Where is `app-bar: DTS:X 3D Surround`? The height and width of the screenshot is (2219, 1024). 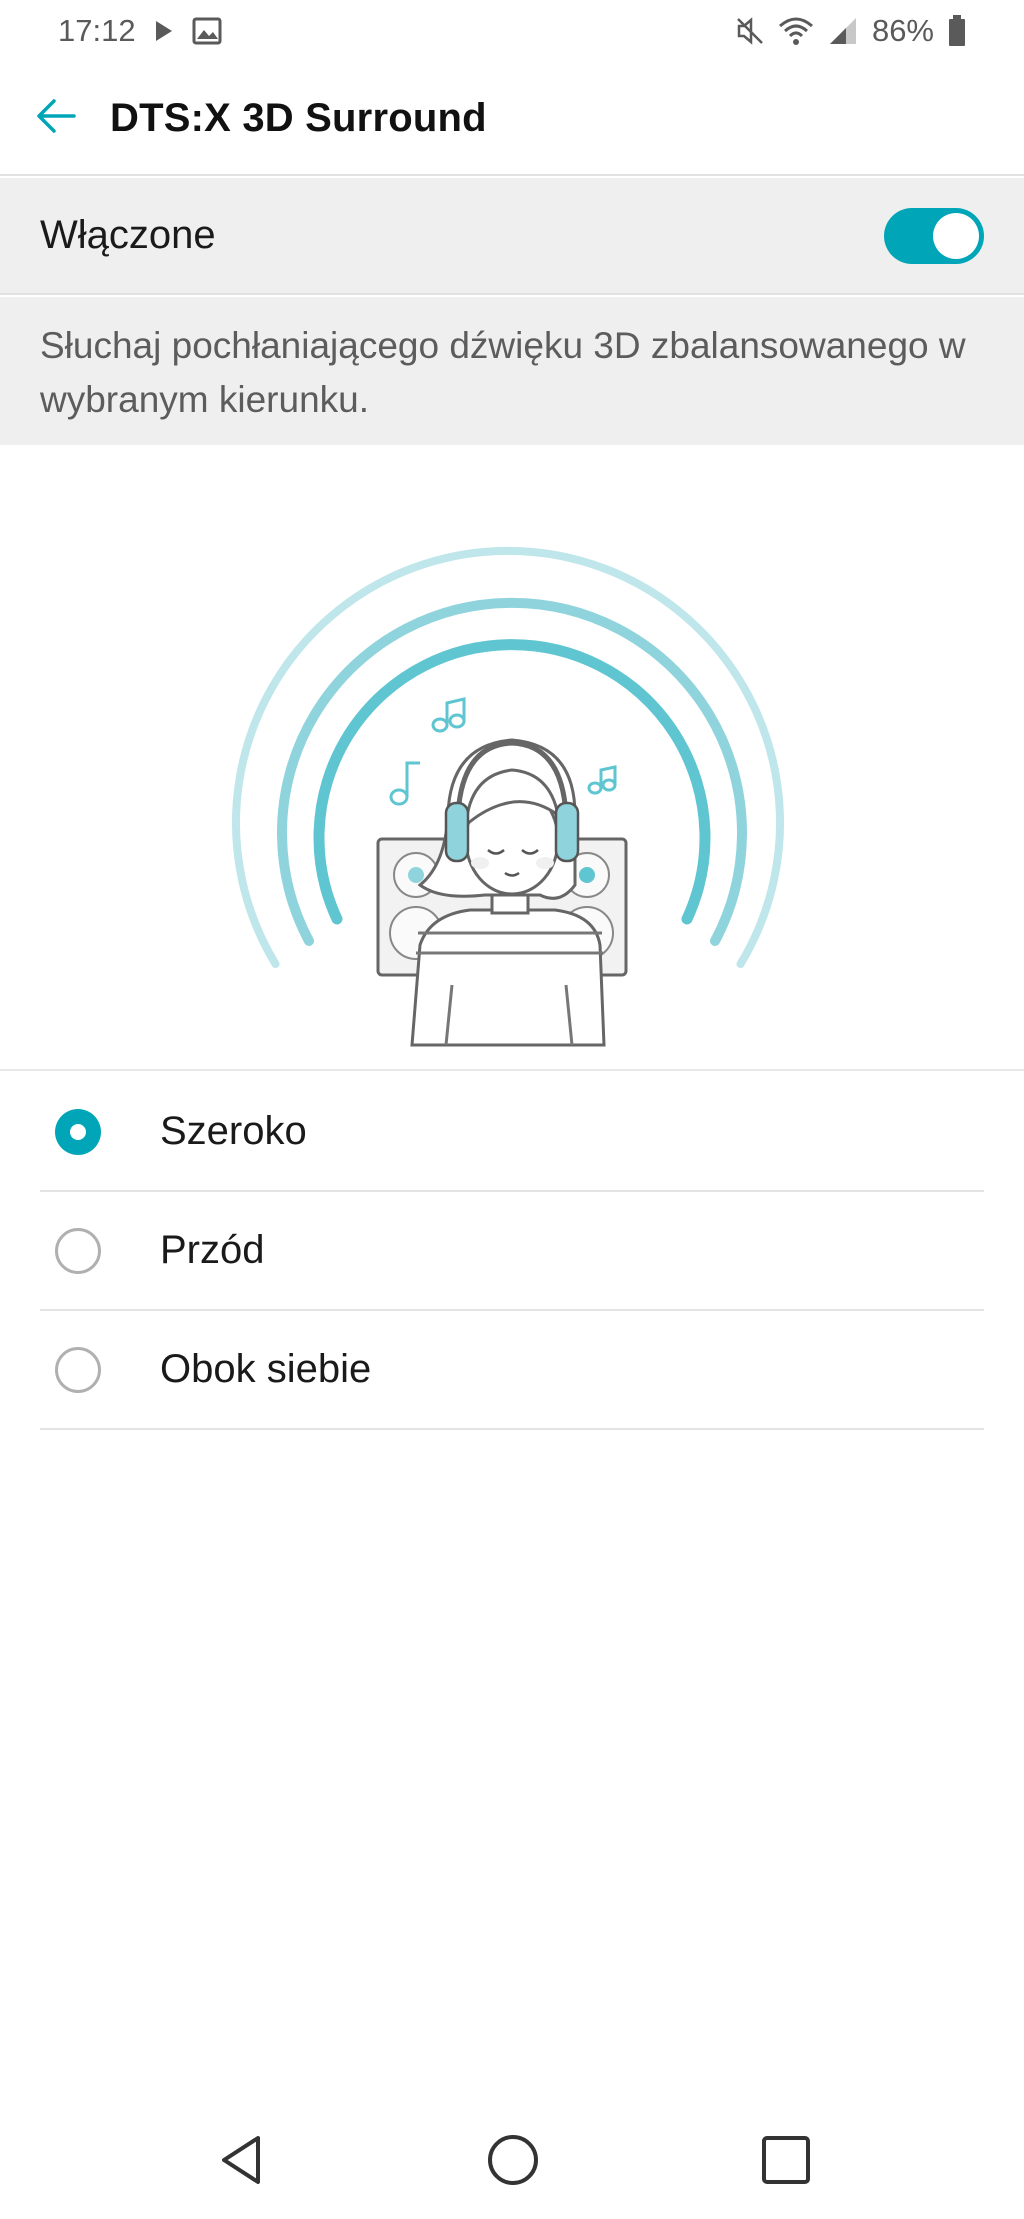 app-bar: DTS:X 3D Surround is located at coordinates (512, 119).